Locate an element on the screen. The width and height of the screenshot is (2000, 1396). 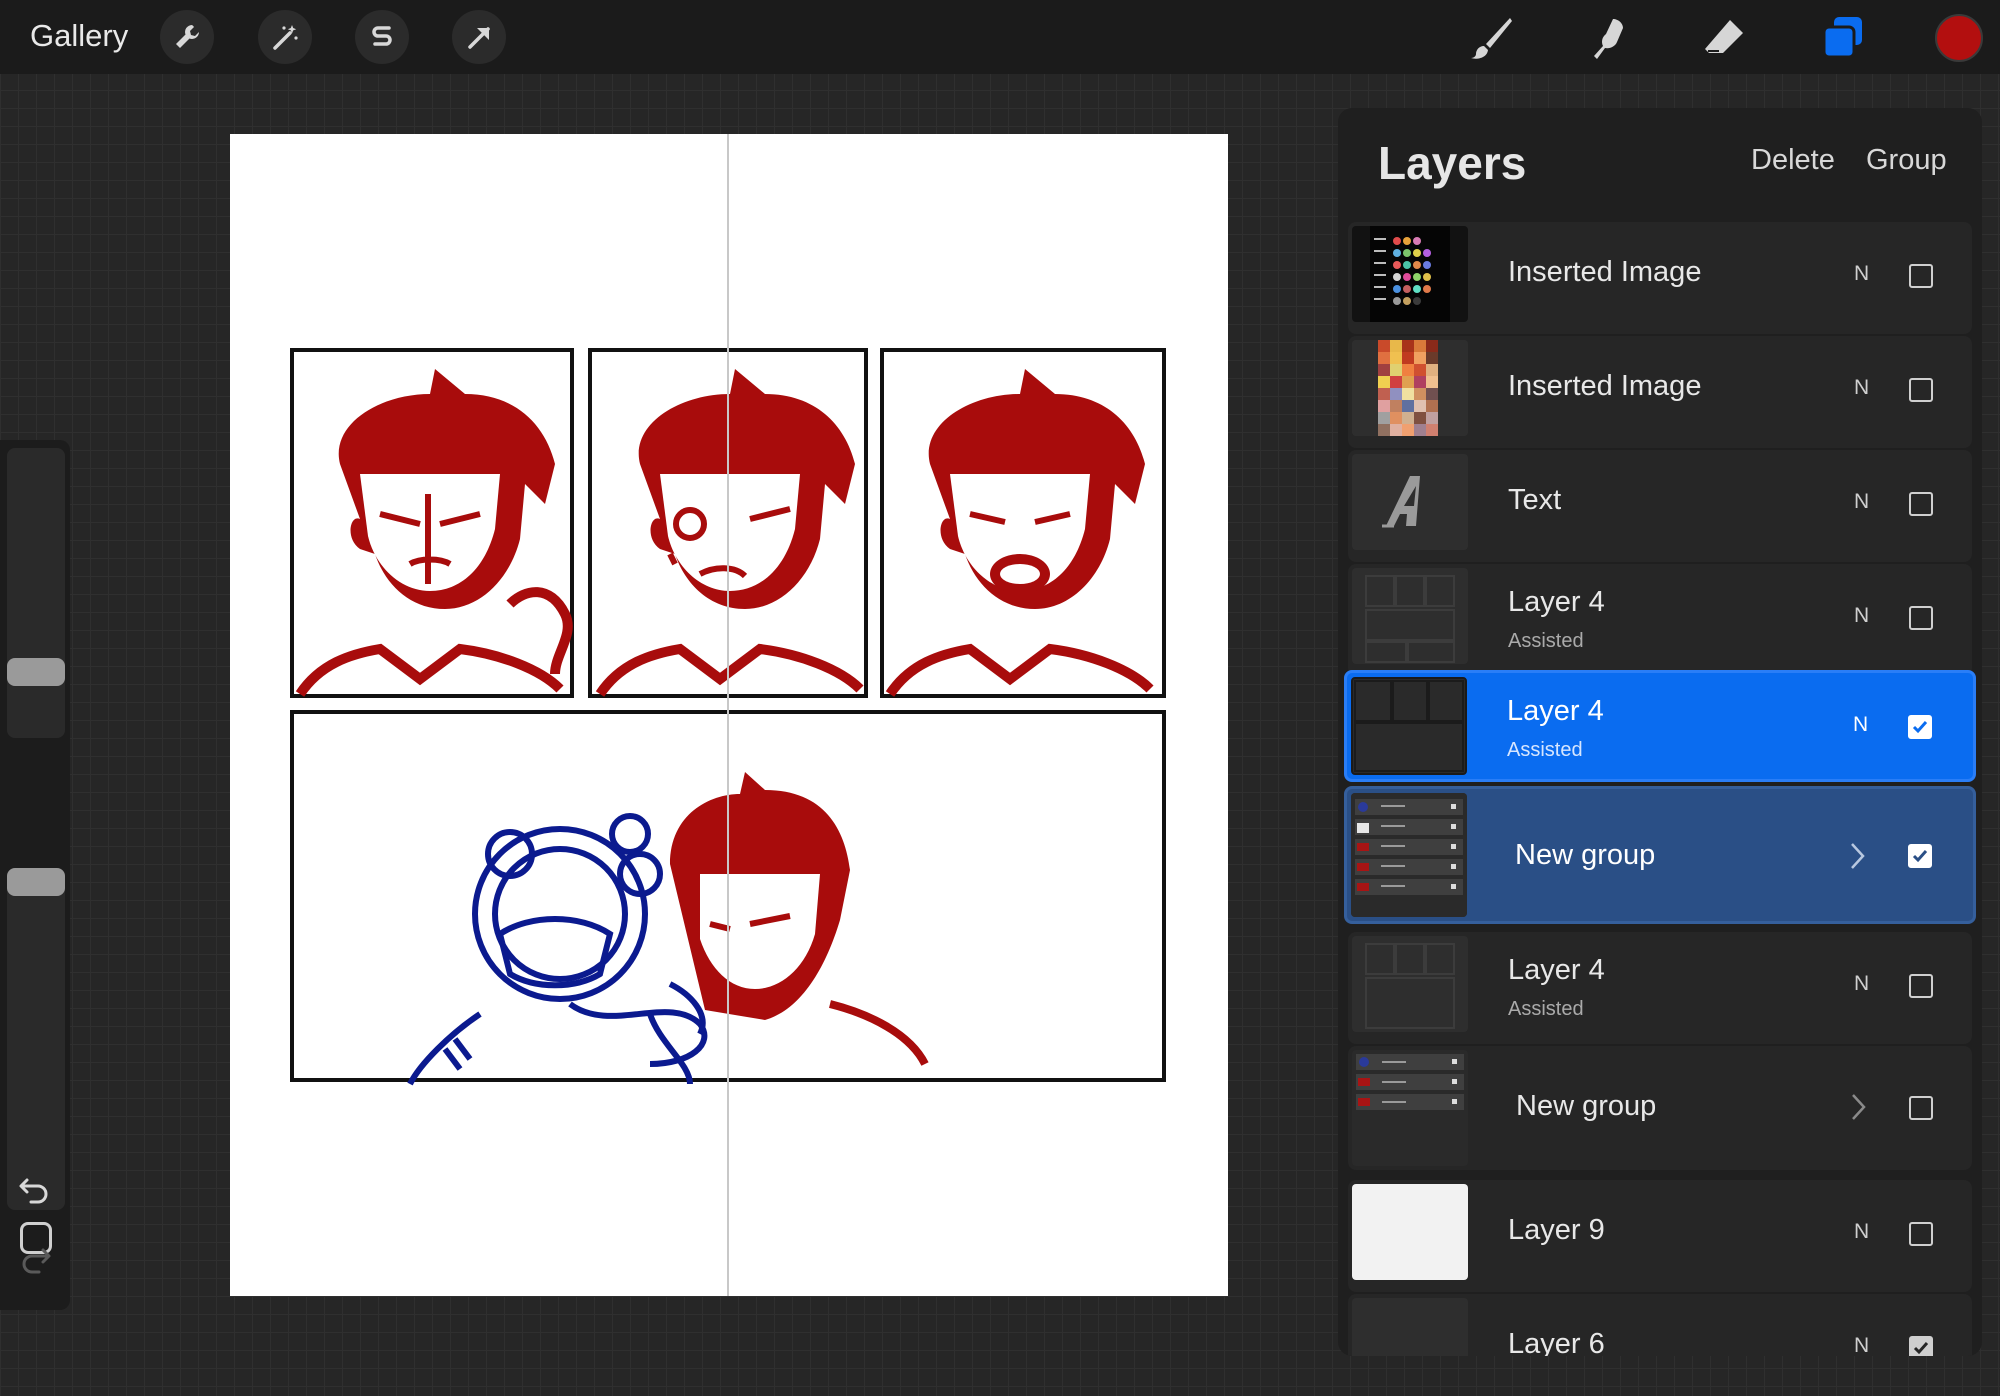
panel-3-face is located at coordinates (1019, 533).